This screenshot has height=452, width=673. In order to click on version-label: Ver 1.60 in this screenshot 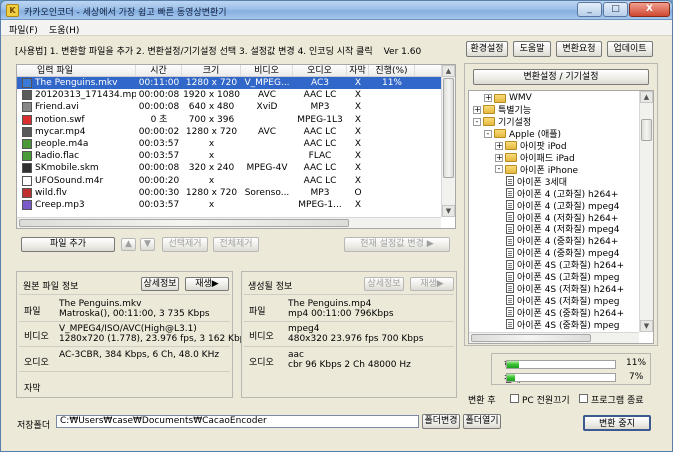, I will do `click(402, 52)`.